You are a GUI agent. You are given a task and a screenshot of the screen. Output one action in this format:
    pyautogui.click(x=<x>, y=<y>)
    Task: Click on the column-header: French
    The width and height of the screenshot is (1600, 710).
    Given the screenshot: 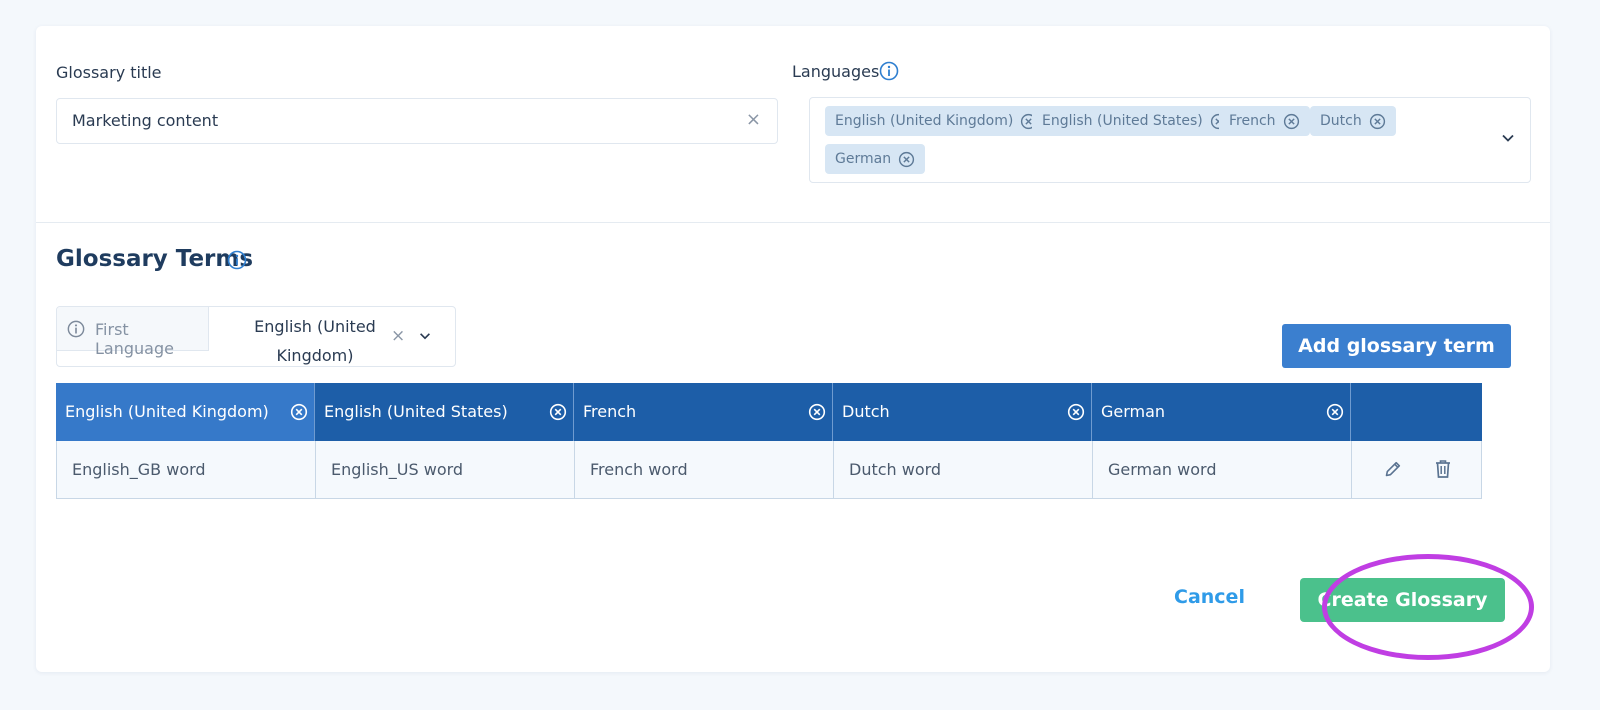 What is the action you would take?
    pyautogui.click(x=703, y=412)
    